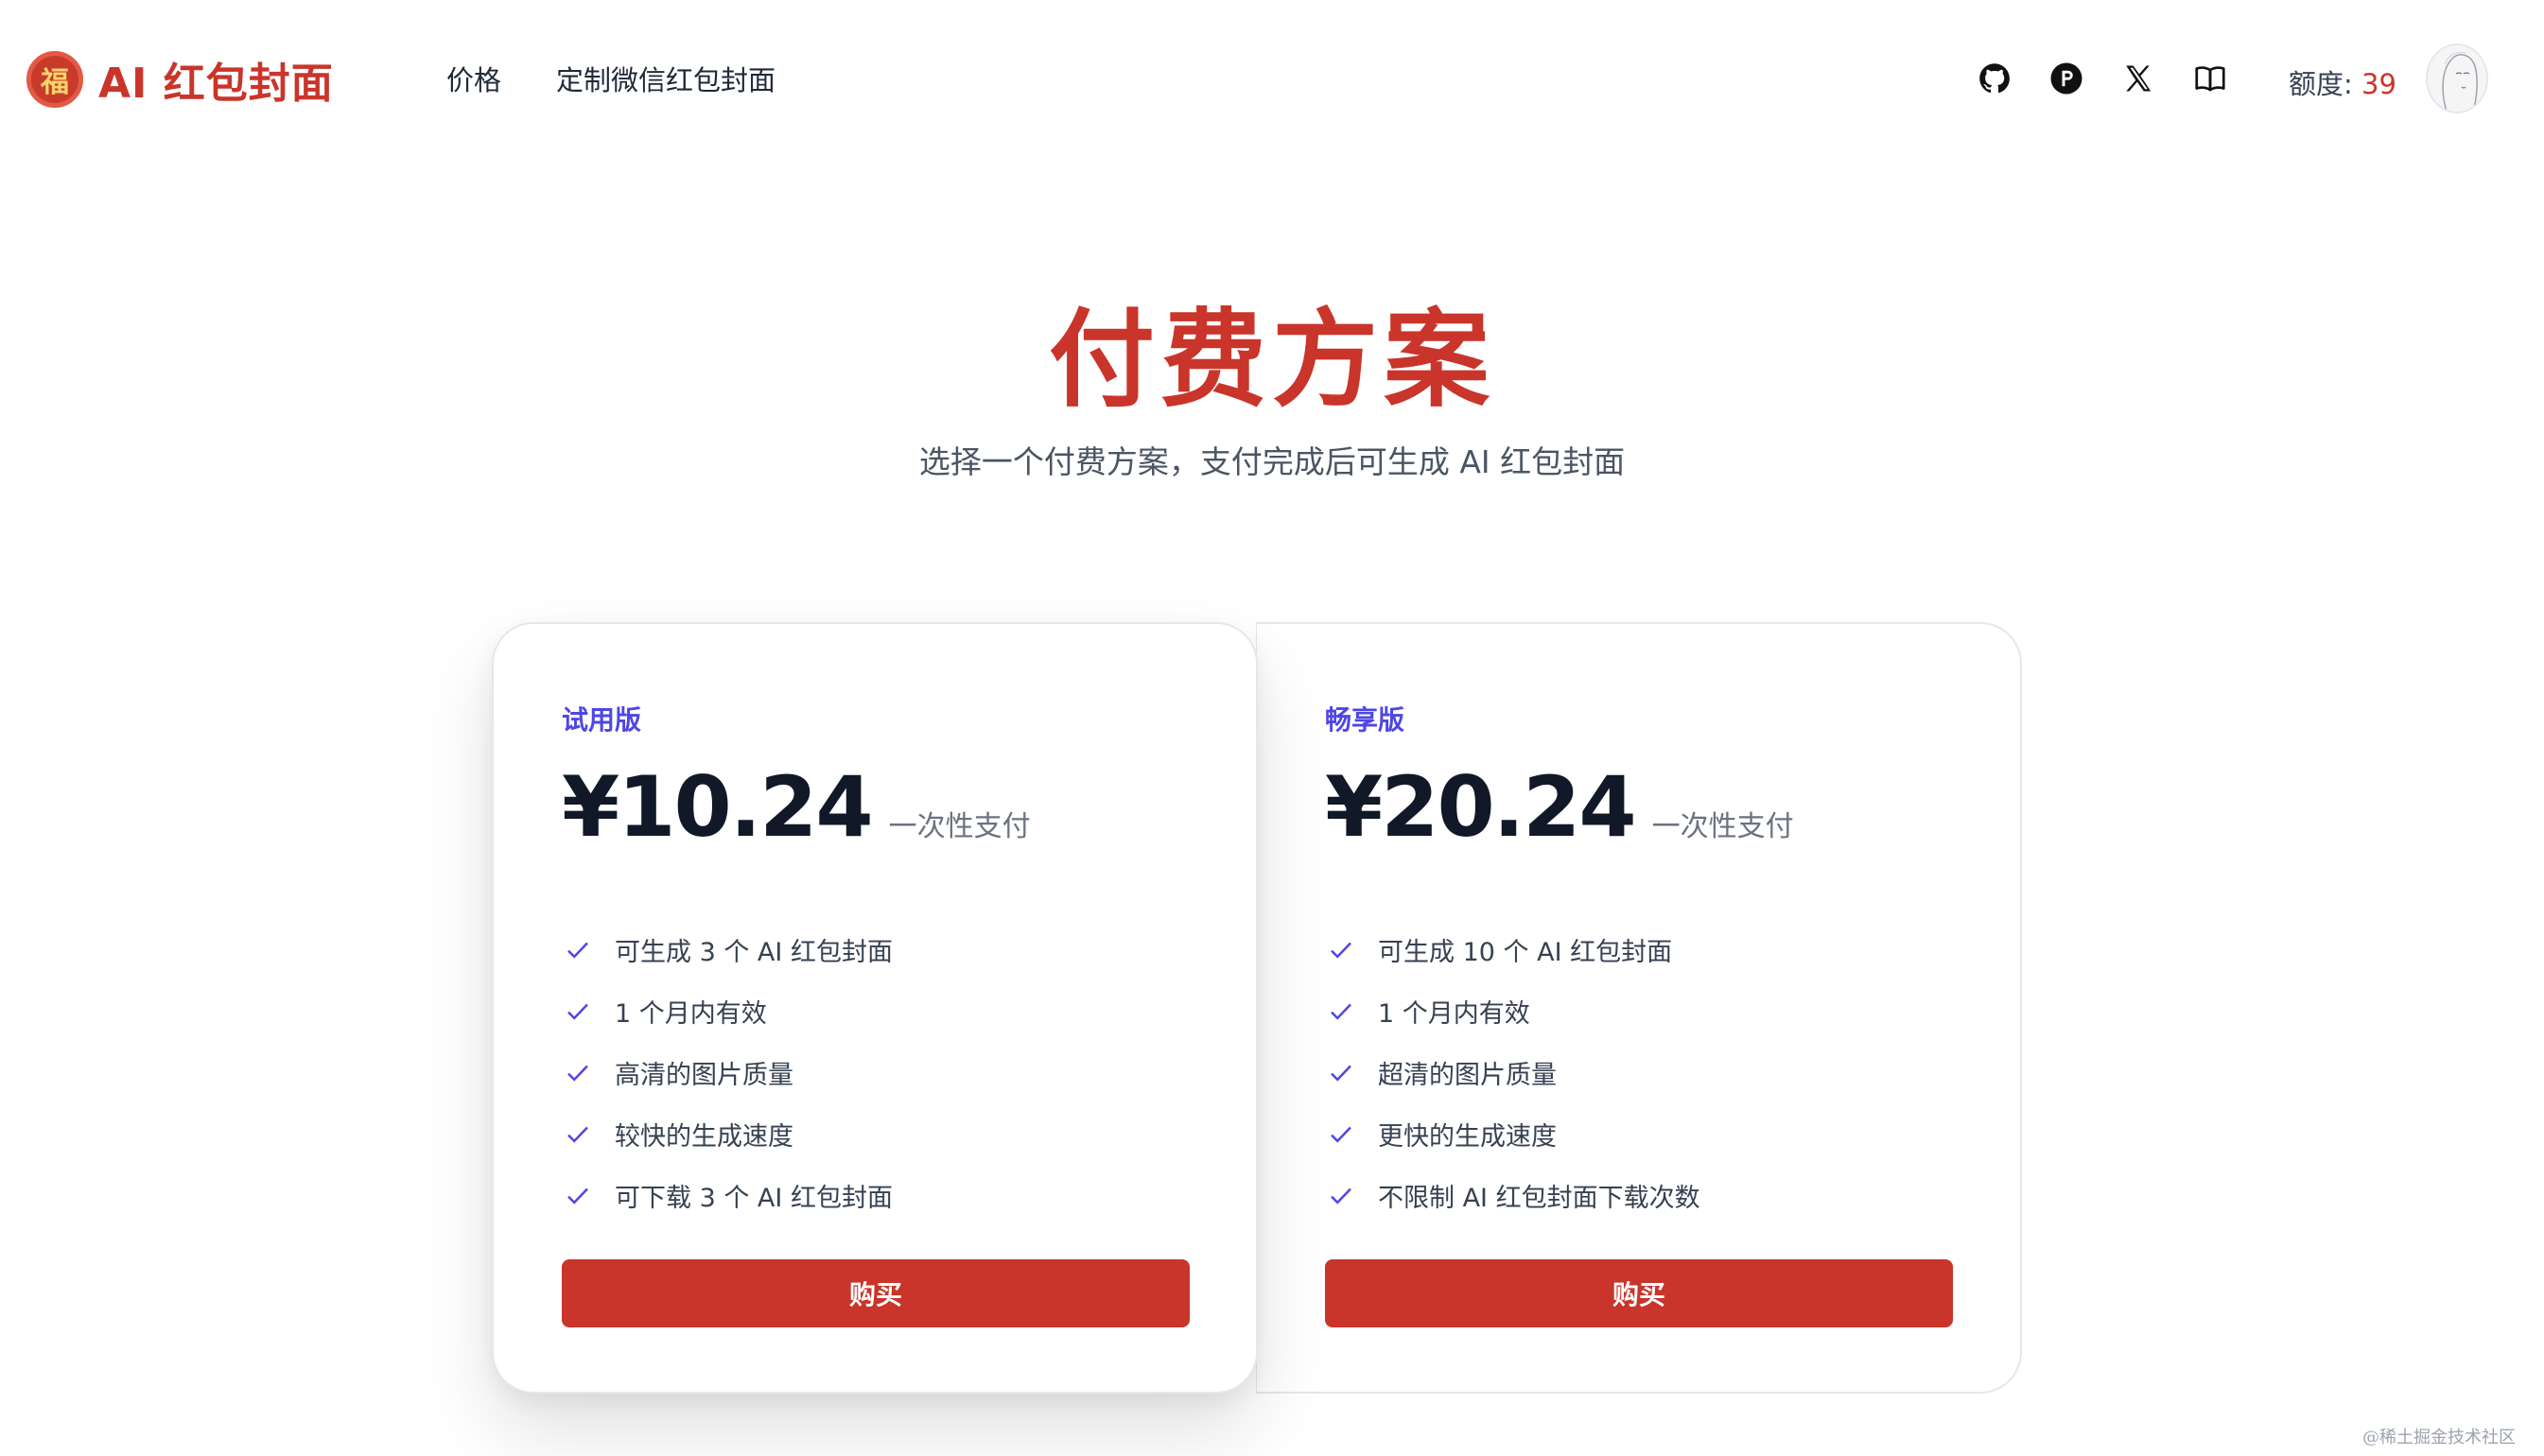 The image size is (2544, 1456). Describe the element at coordinates (2210, 78) in the screenshot. I see `book-icon` at that location.